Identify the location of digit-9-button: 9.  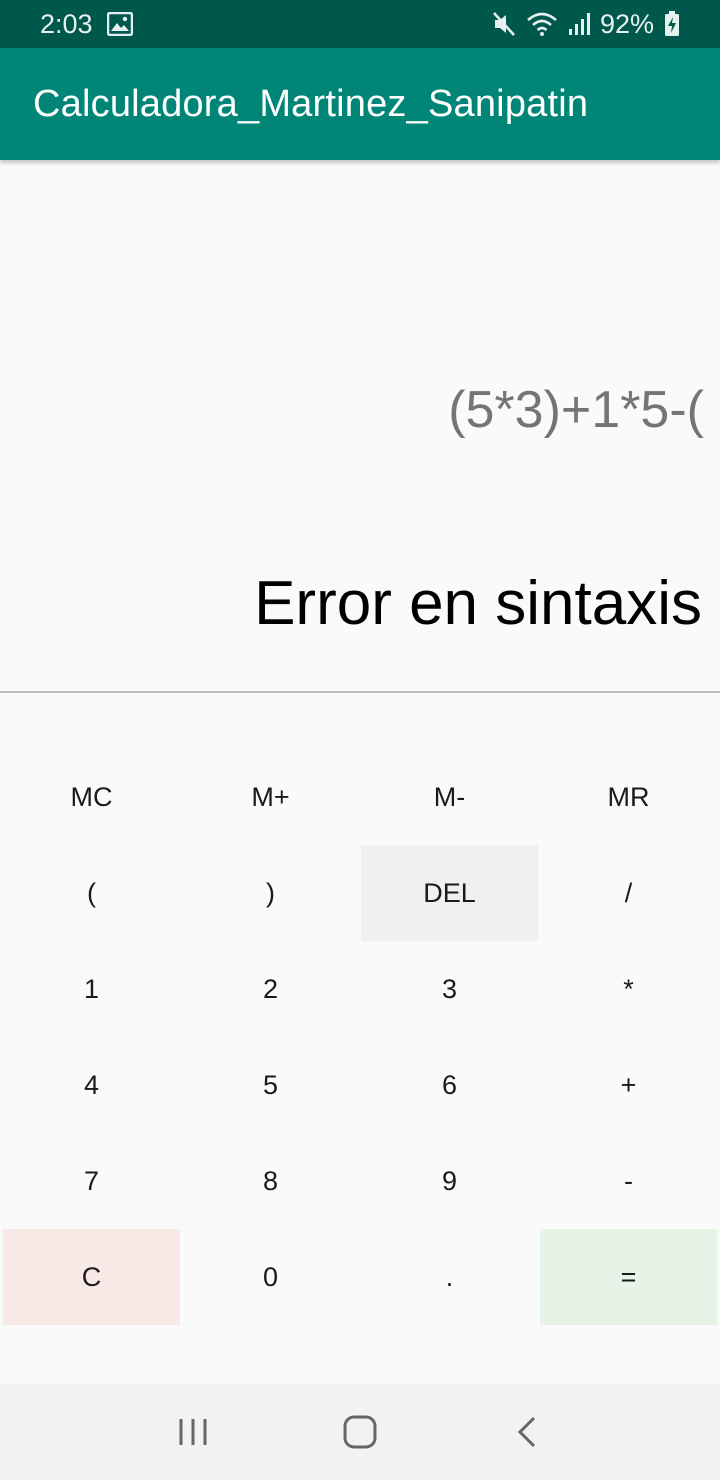
(449, 1181).